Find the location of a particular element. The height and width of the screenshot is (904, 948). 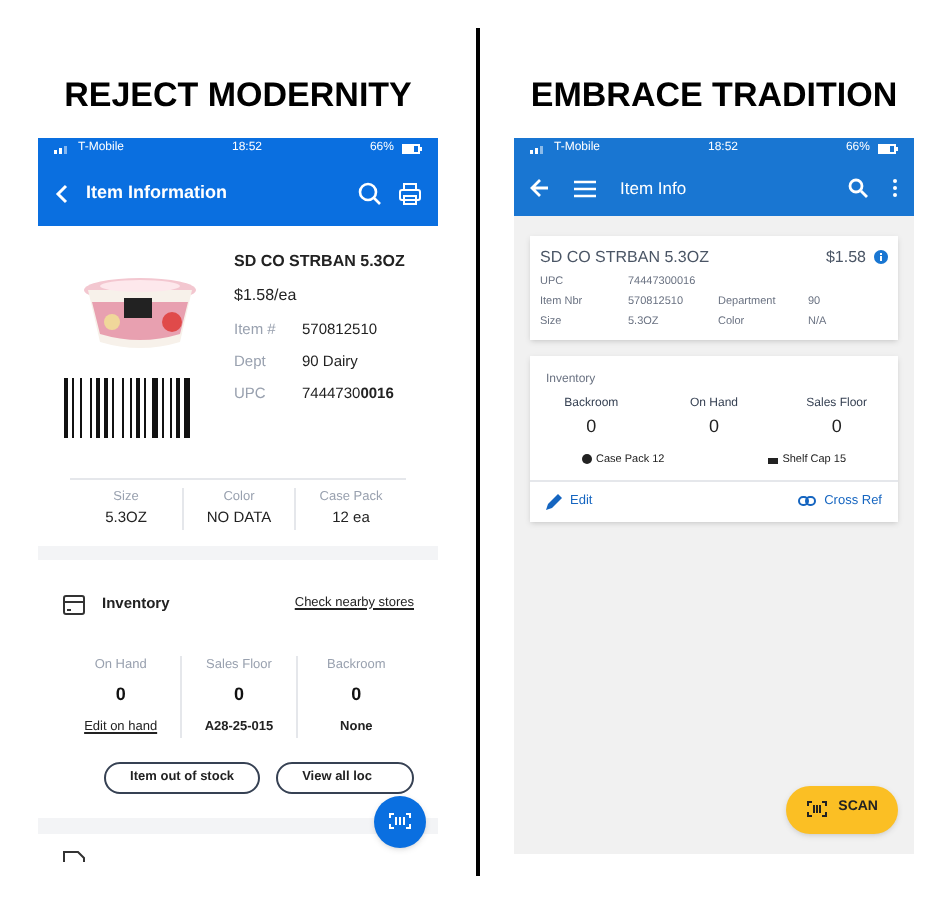

back-arrow-icon is located at coordinates (540, 188).